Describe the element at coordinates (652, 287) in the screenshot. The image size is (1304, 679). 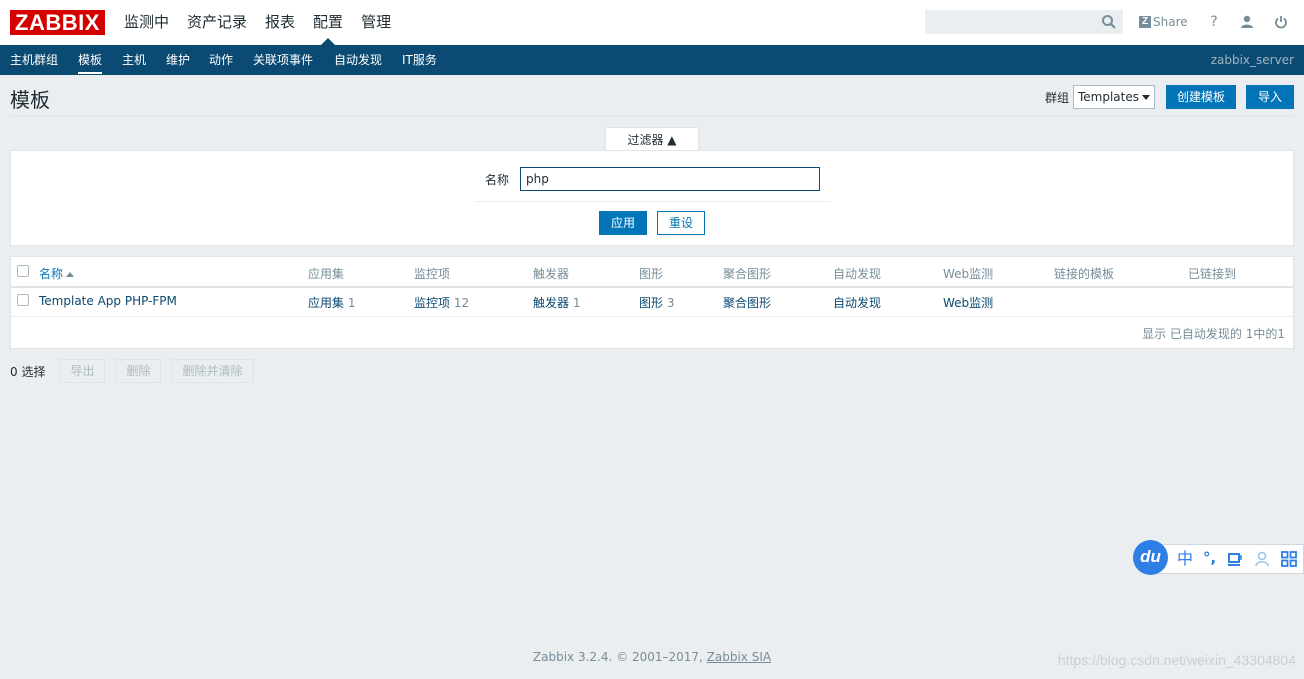
I see `table-header-divider` at that location.